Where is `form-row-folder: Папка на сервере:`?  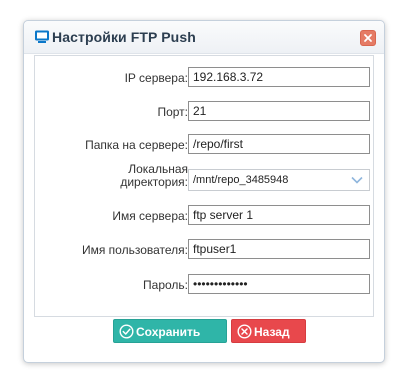 form-row-folder: Папка на сервере: is located at coordinates (204, 145).